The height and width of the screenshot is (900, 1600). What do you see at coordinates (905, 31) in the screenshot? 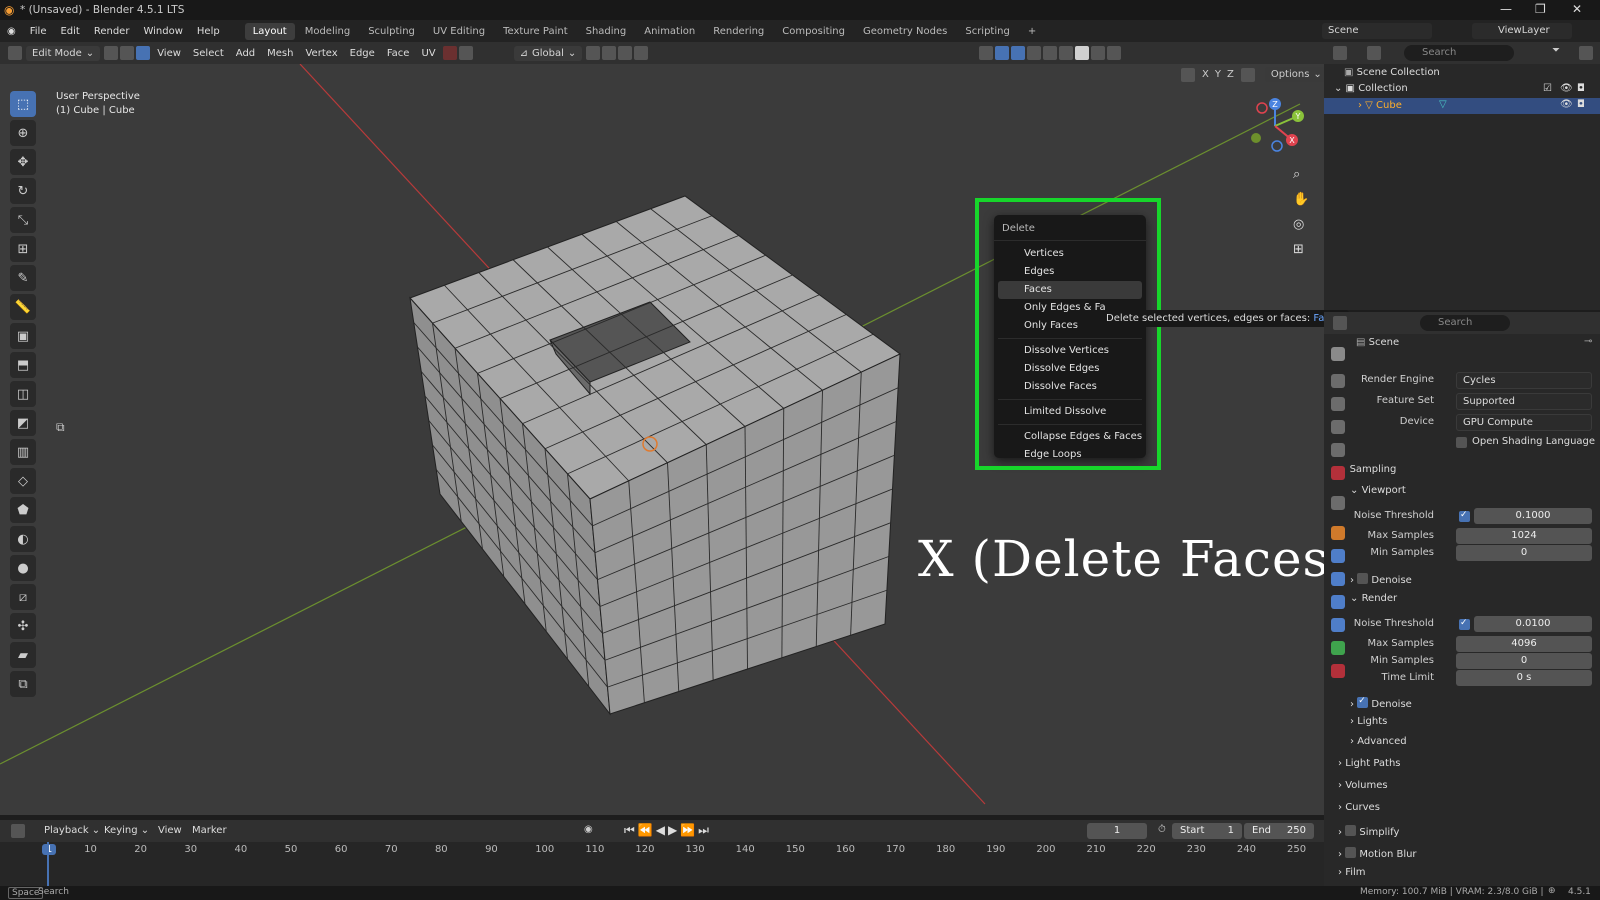
I see `tab-geometry-nodes: Geometry Nodes` at bounding box center [905, 31].